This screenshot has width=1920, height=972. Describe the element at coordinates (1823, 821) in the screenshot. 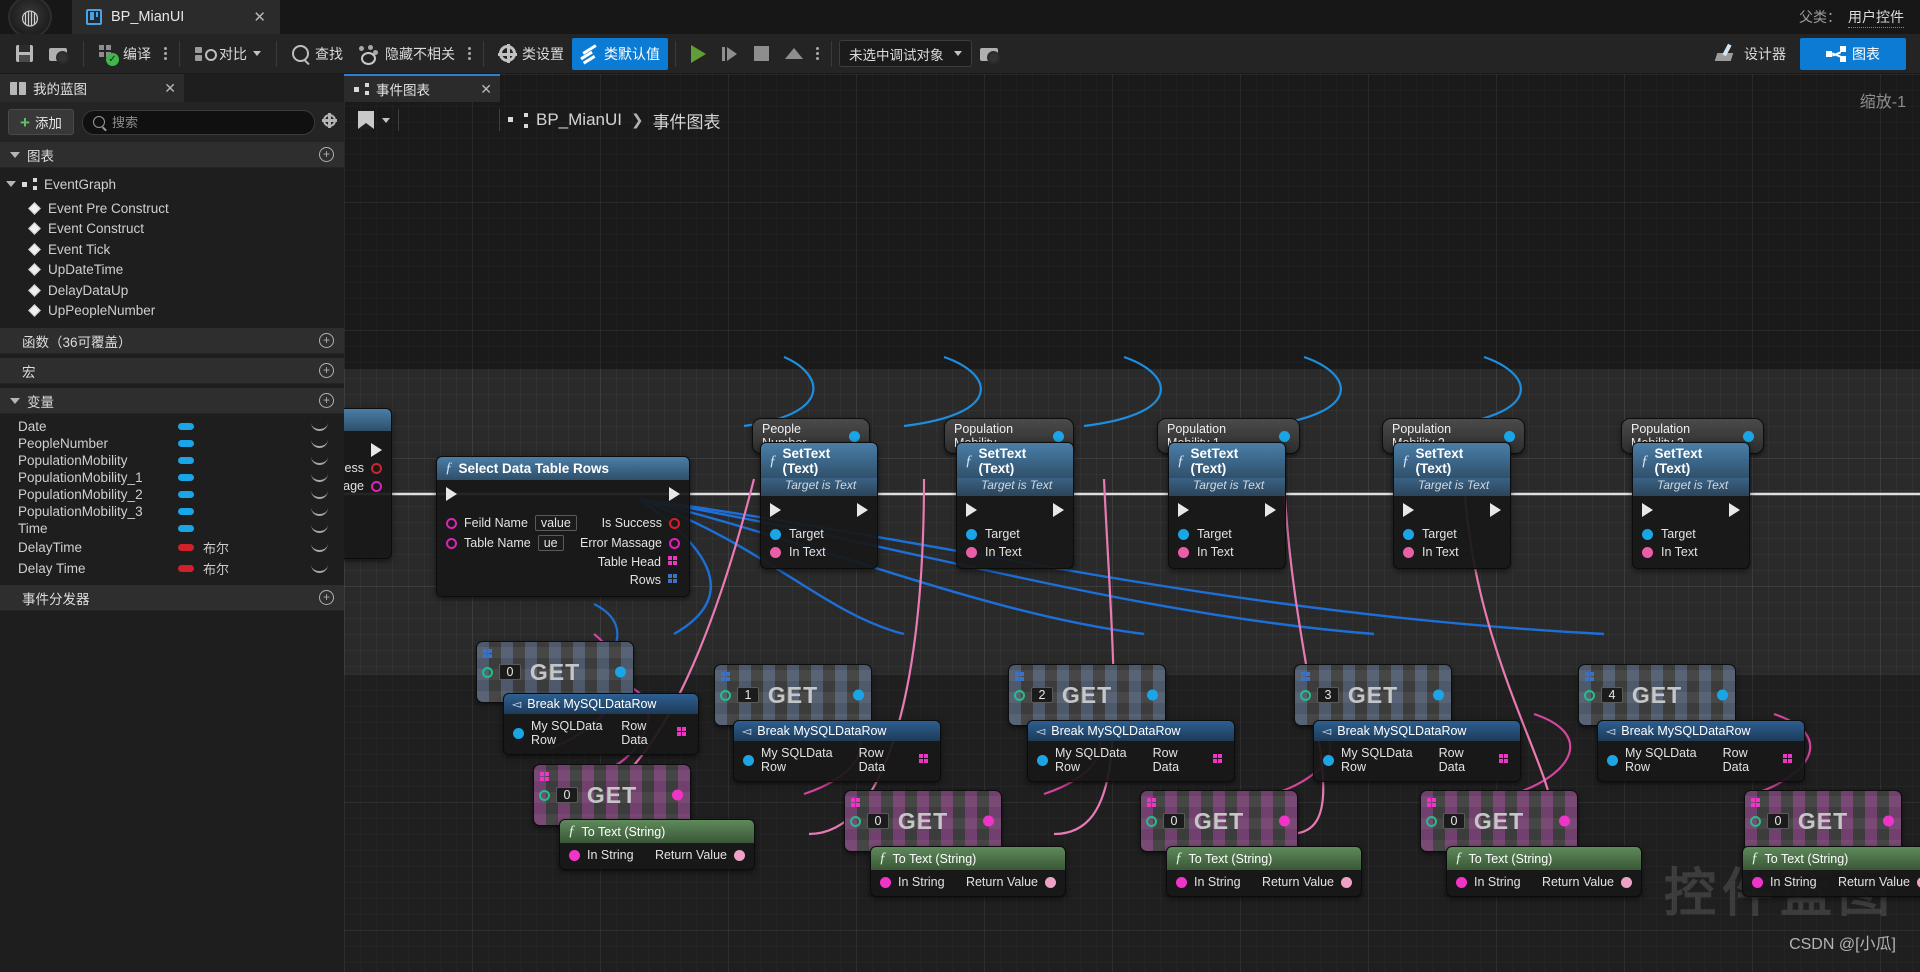

I see `get-node-rowdata-4: GET 0` at that location.